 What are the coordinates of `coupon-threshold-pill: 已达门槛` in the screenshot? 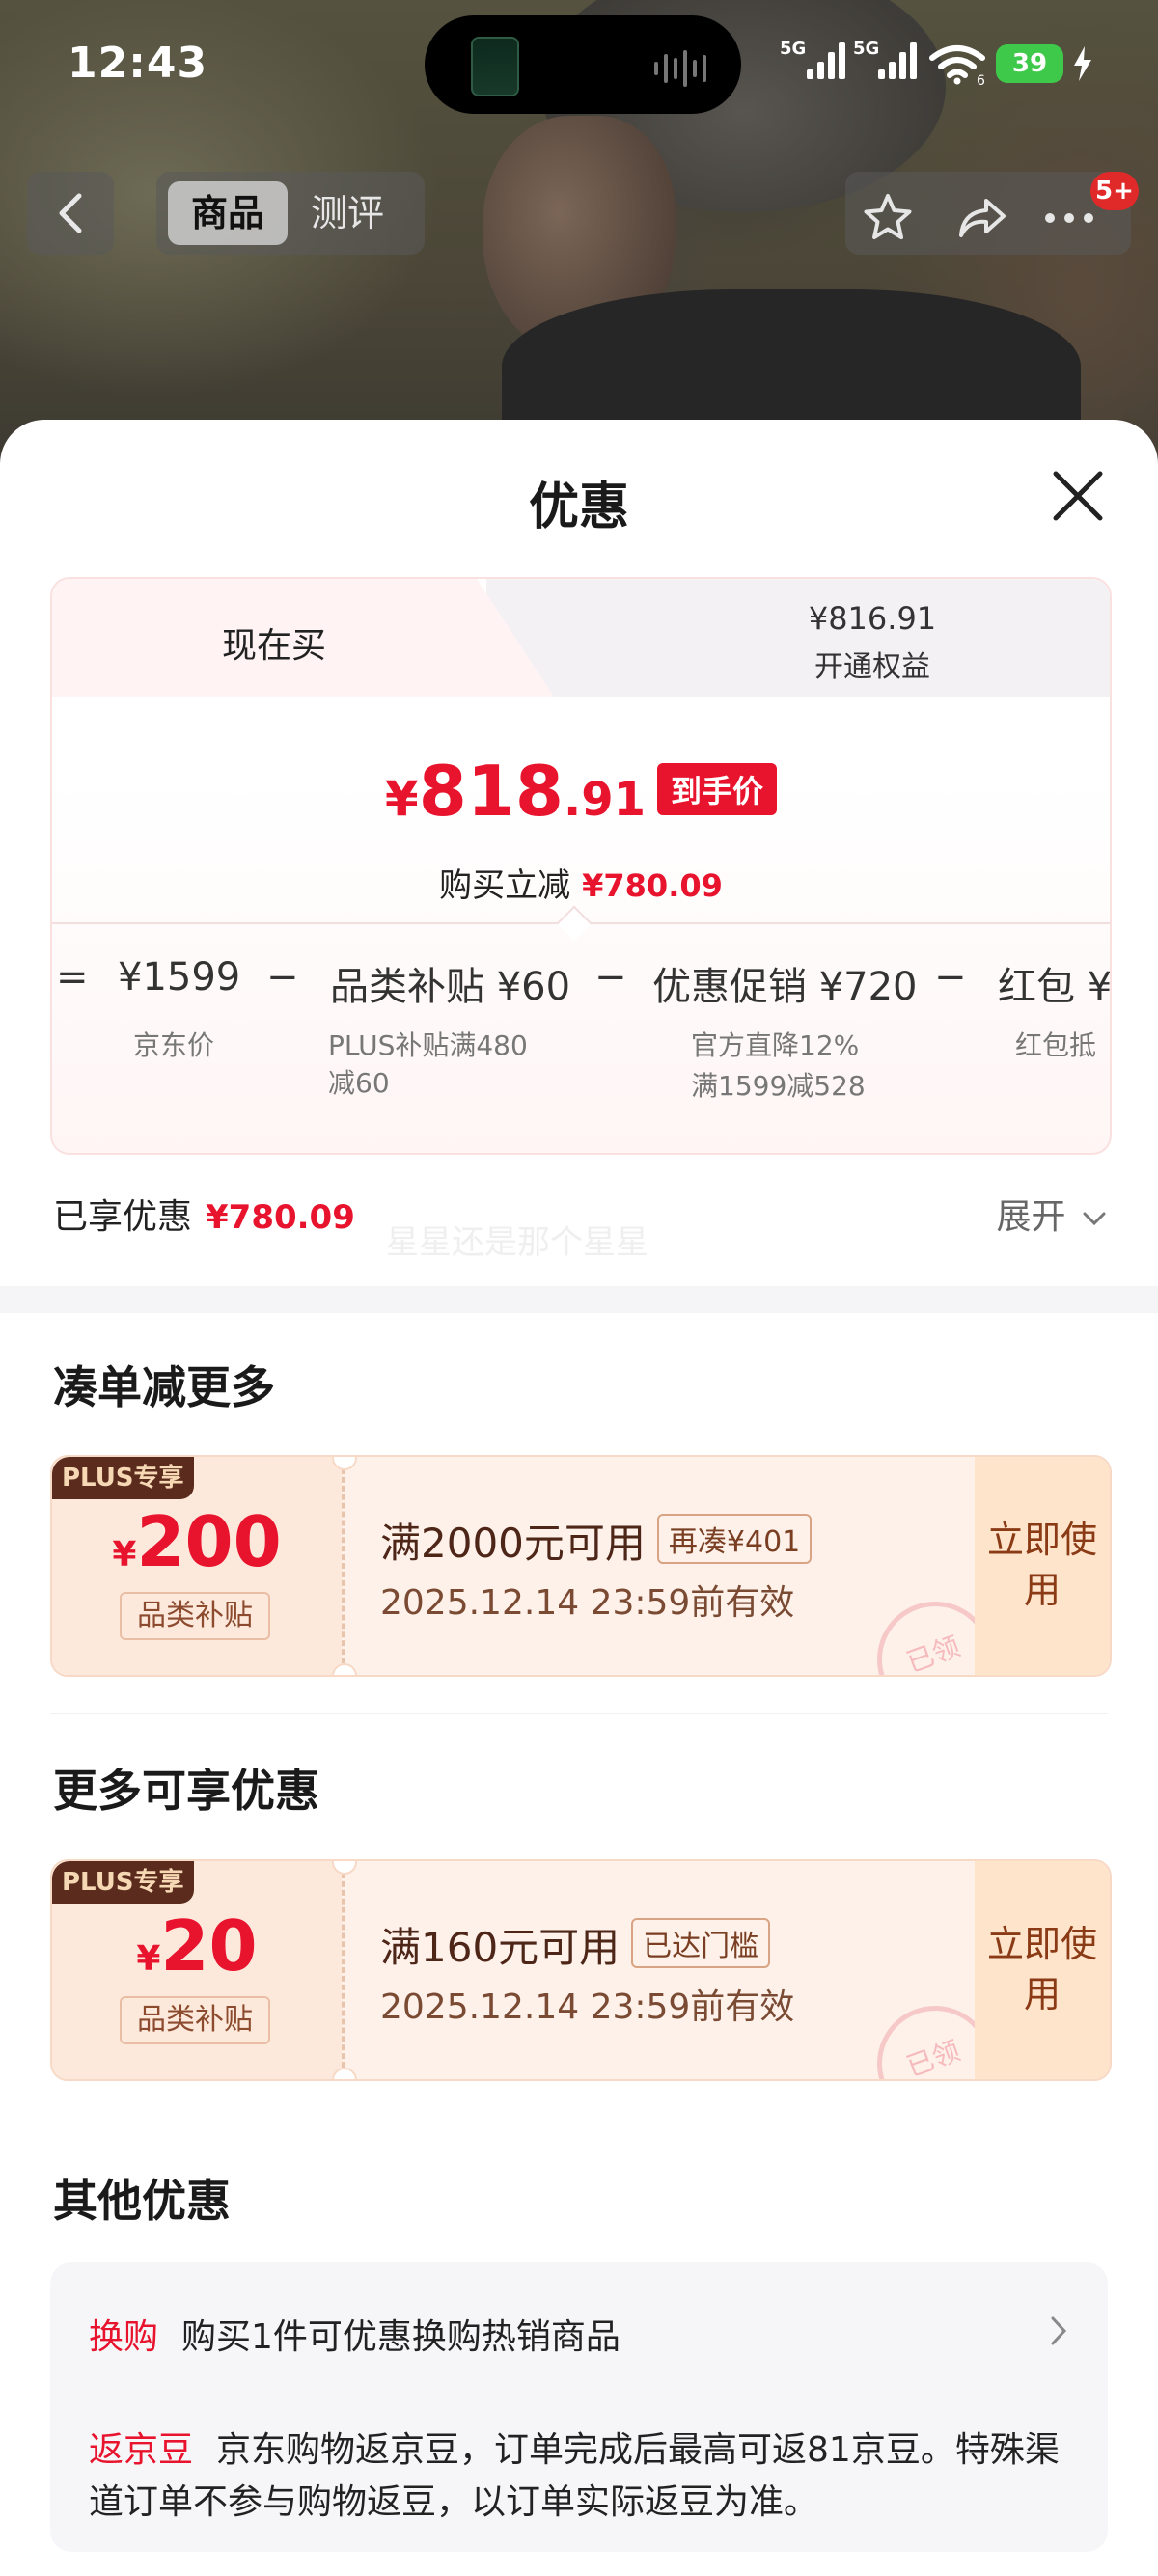 It's located at (701, 1943).